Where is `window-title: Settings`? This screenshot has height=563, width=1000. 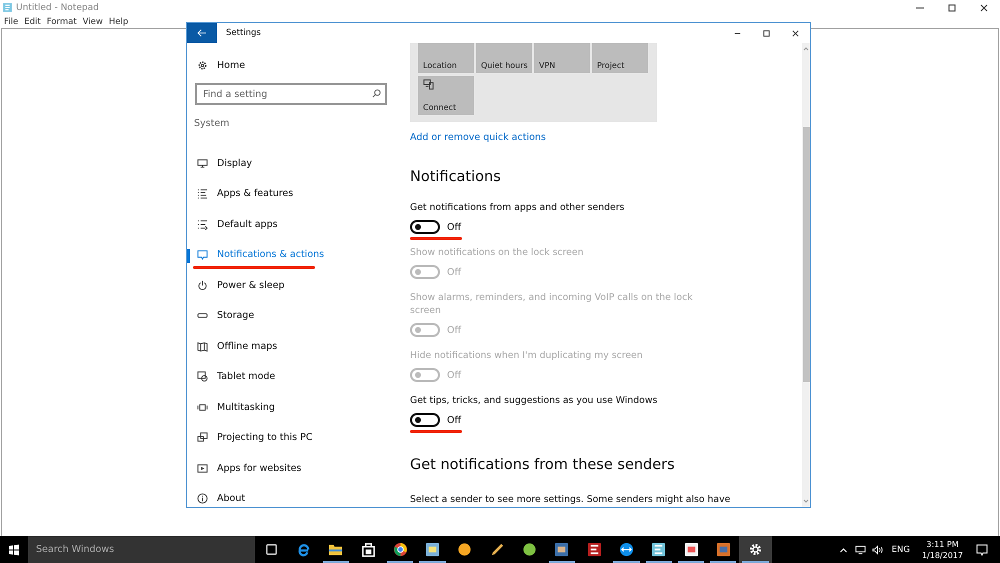
window-title: Settings is located at coordinates (243, 33).